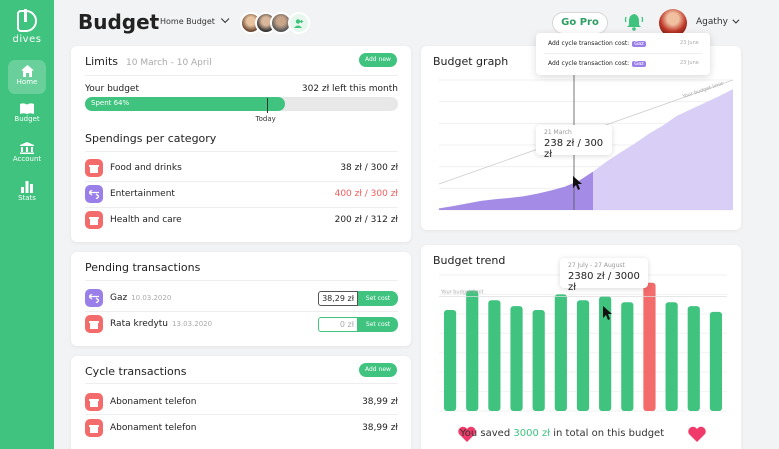 This screenshot has height=449, width=779. Describe the element at coordinates (580, 23) in the screenshot. I see `go-pro-button: Go Pro` at that location.